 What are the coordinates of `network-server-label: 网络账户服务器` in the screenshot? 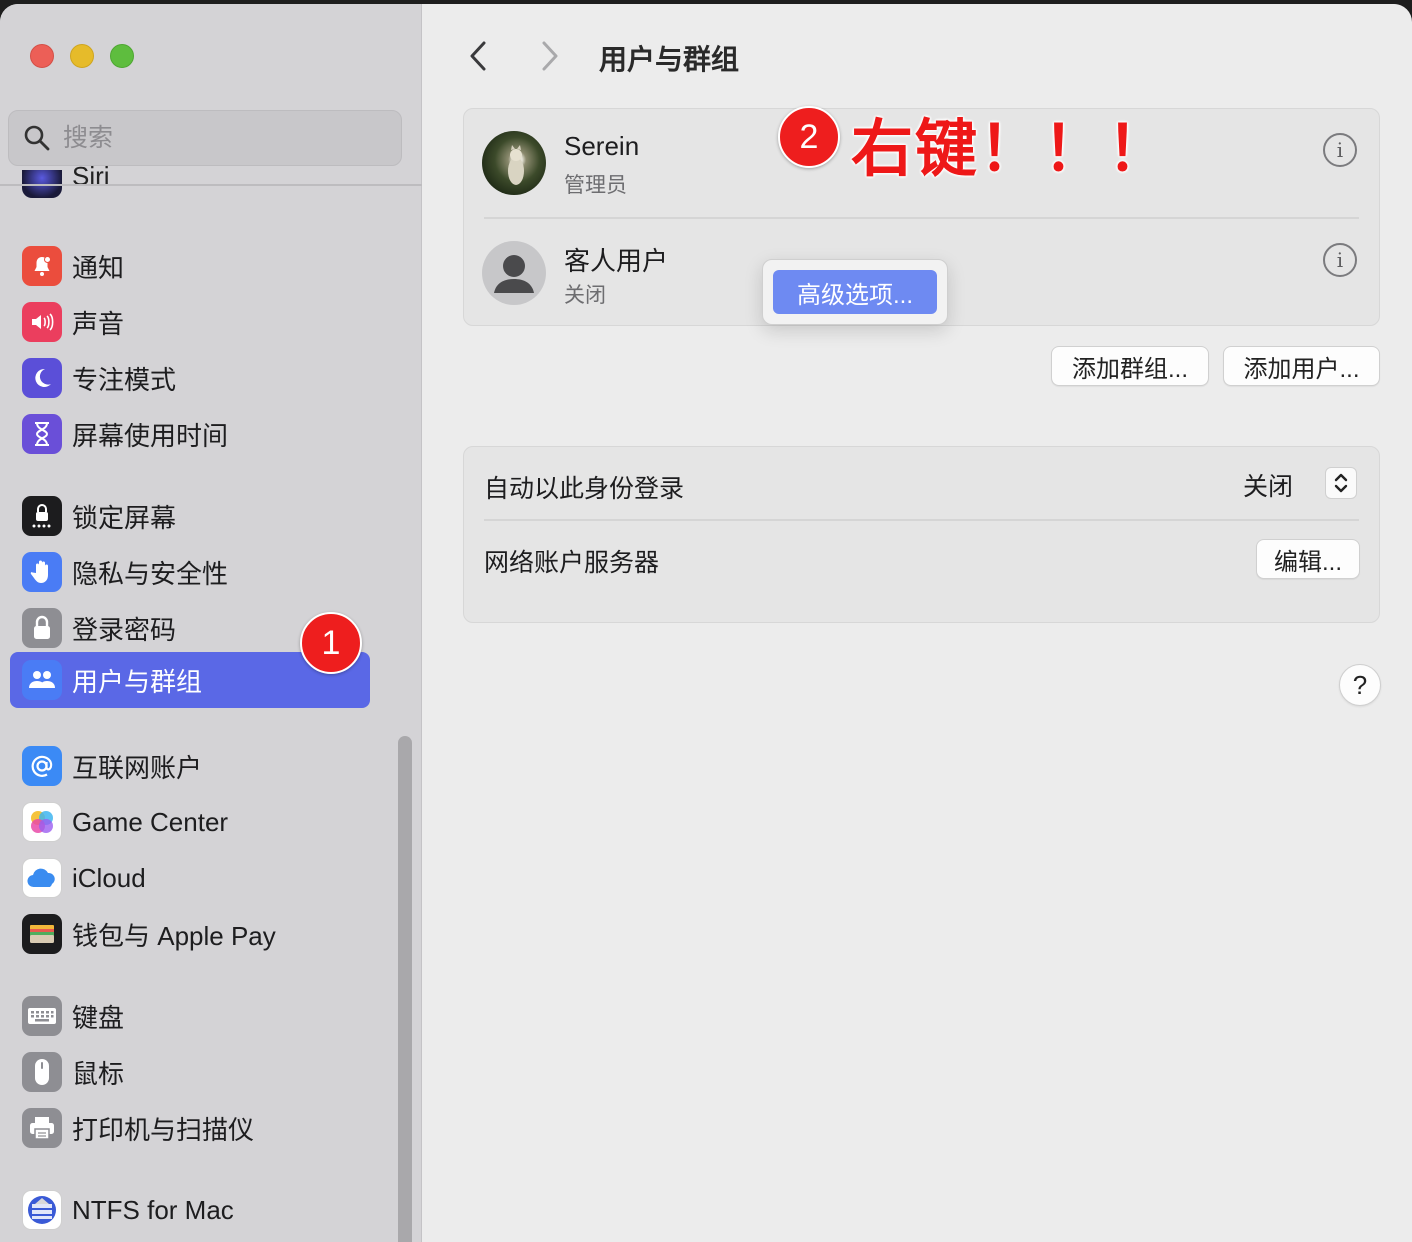 It's located at (572, 563).